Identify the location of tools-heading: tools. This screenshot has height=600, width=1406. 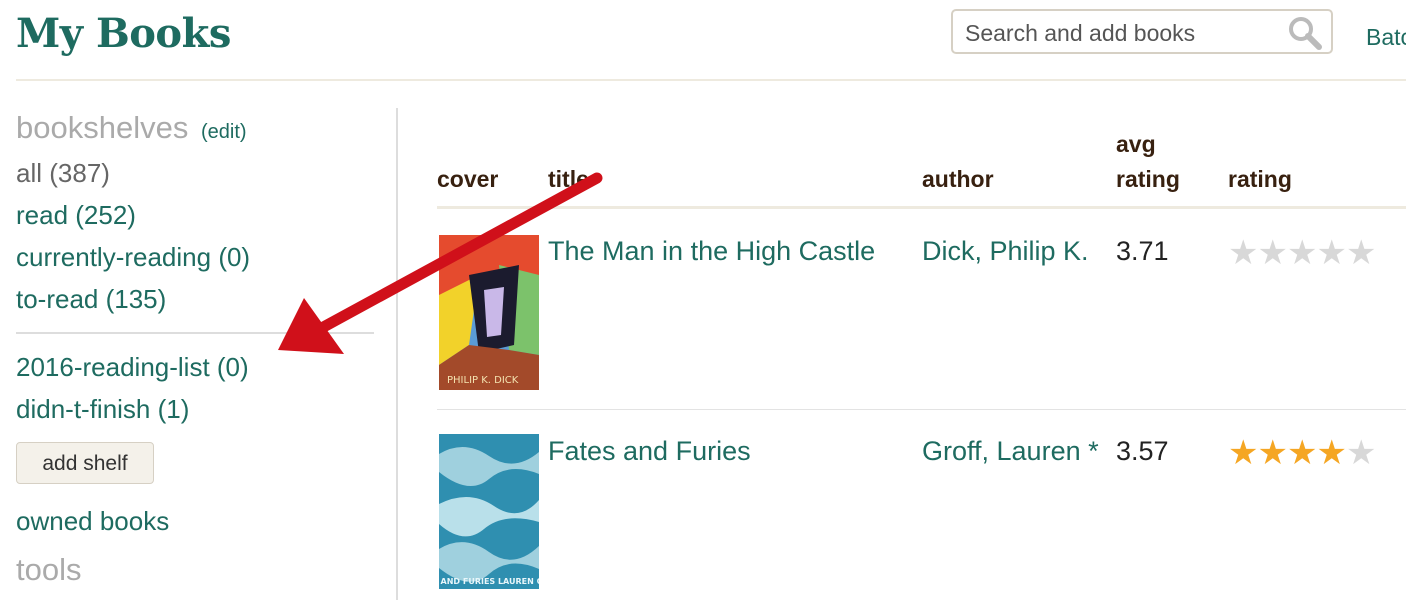
(49, 569).